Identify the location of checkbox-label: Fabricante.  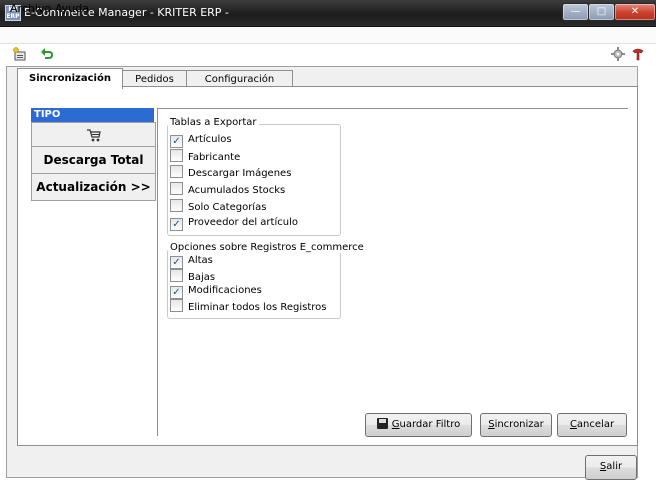
(214, 157).